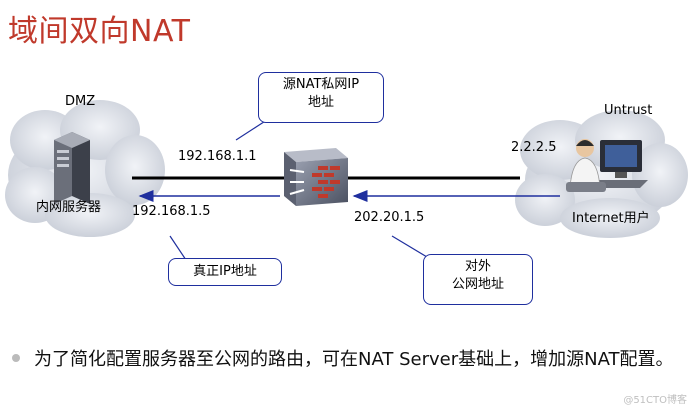  I want to click on callout-real-ip-text: 真正IP地址, so click(225, 271).